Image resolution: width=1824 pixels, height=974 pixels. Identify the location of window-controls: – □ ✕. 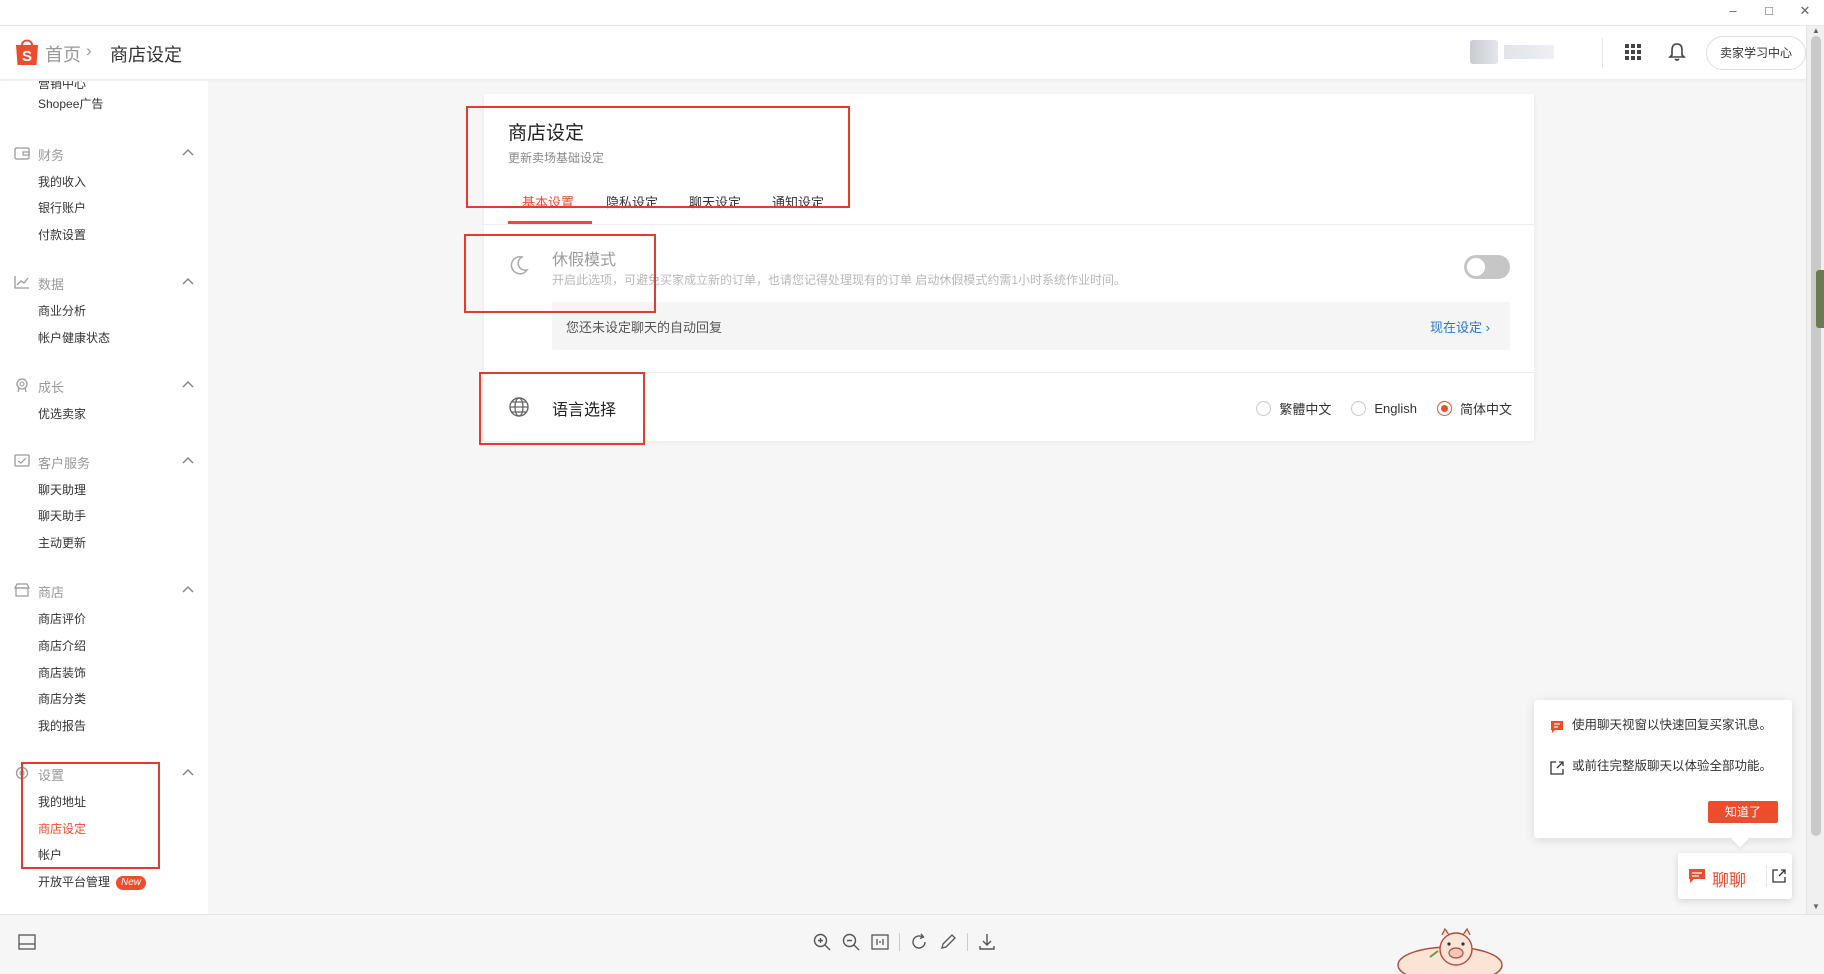
(1769, 11).